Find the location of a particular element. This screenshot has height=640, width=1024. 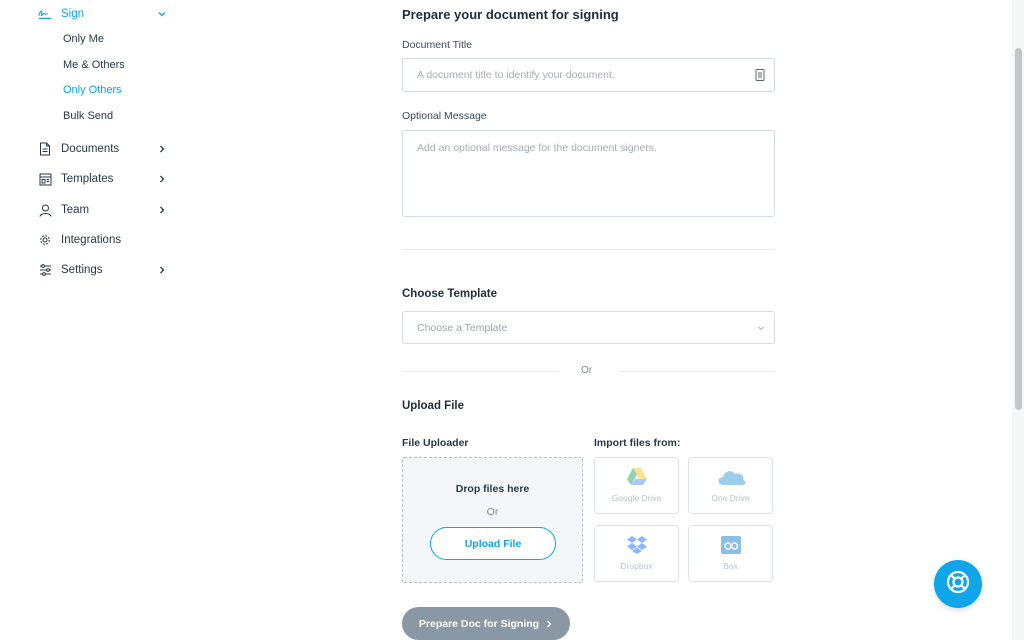

import-google-drive-button: Google Drive is located at coordinates (636, 485).